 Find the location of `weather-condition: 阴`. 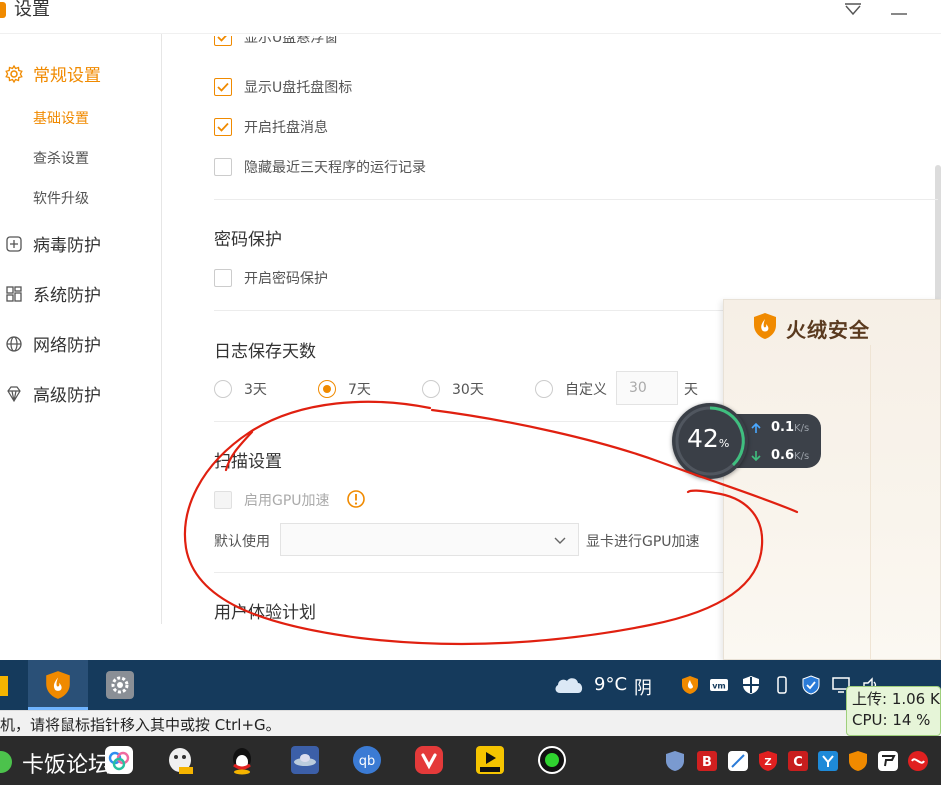

weather-condition: 阴 is located at coordinates (643, 687).